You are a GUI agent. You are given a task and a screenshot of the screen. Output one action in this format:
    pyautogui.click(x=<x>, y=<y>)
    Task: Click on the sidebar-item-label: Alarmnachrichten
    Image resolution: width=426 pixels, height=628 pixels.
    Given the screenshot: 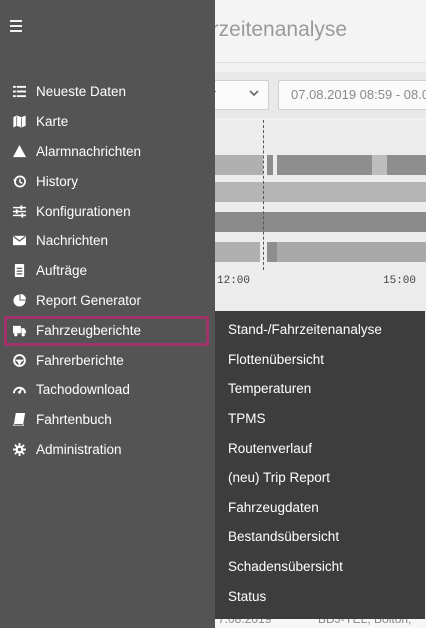 What is the action you would take?
    pyautogui.click(x=89, y=151)
    